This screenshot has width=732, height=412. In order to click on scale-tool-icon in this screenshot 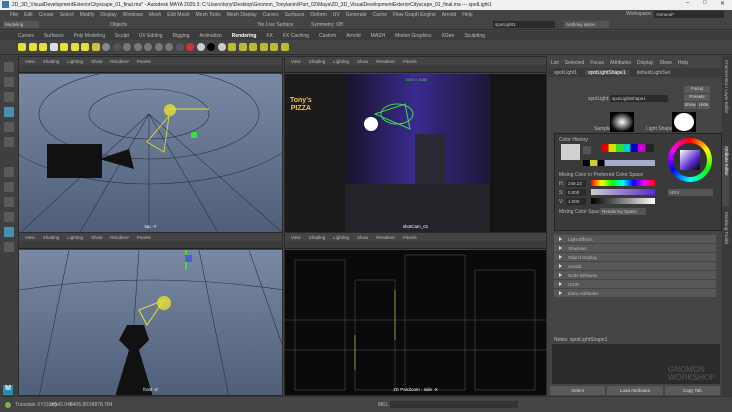, I will do `click(9, 142)`.